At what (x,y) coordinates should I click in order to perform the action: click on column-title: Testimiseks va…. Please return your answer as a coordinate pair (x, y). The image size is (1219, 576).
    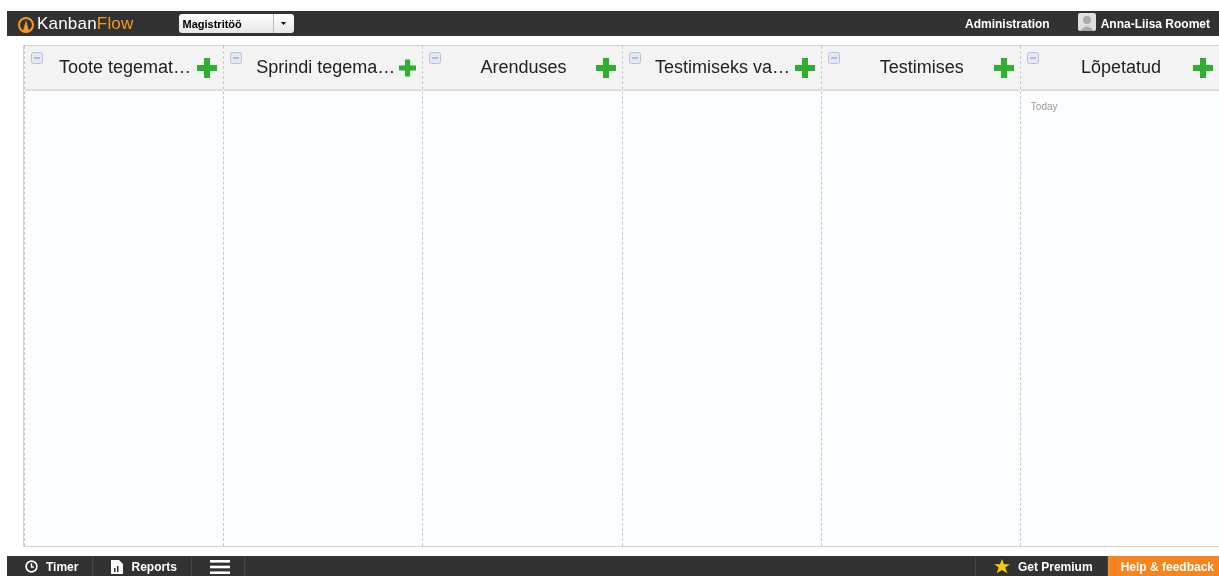
    Looking at the image, I should click on (722, 67).